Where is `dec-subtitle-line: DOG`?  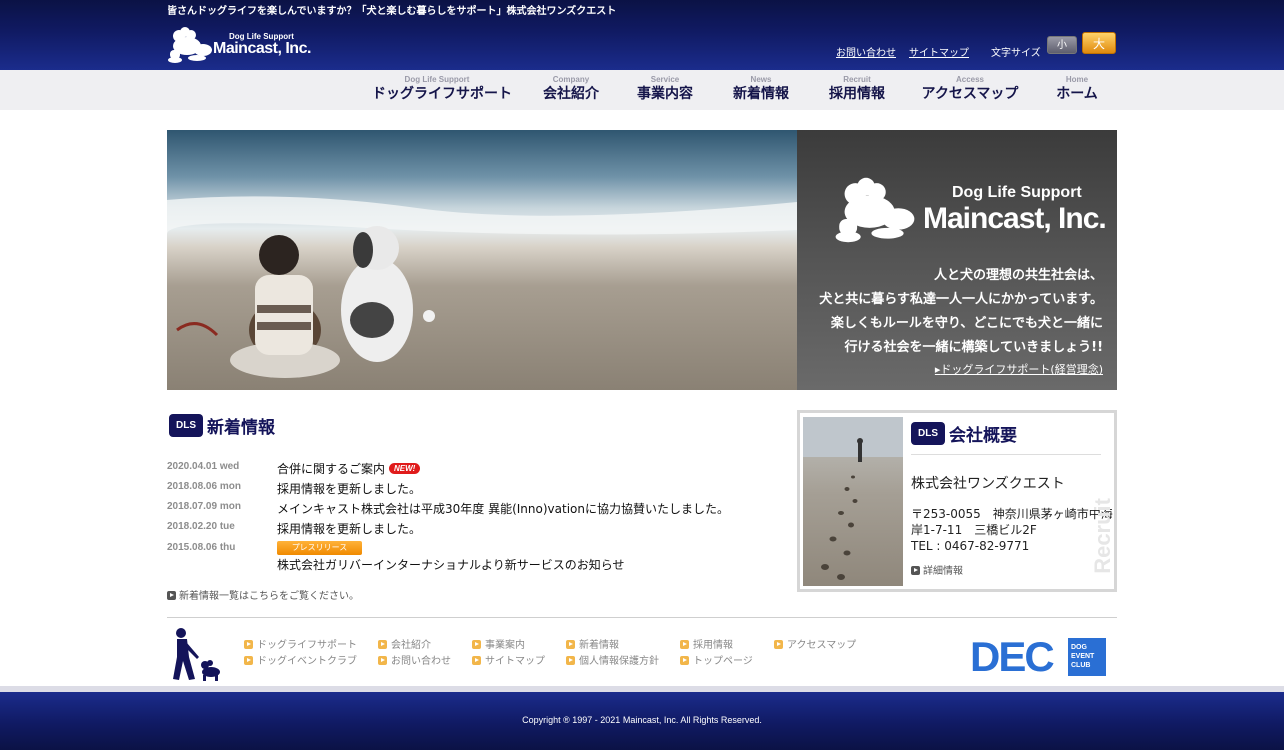 dec-subtitle-line: DOG is located at coordinates (1079, 647).